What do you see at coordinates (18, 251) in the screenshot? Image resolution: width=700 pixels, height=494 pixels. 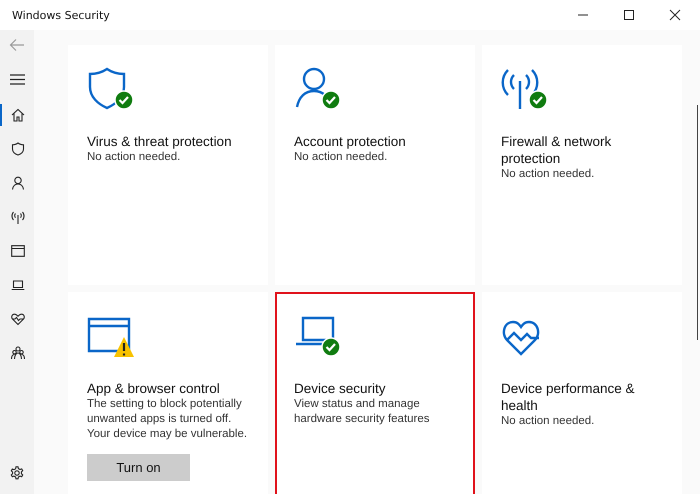 I see `browser-icon` at bounding box center [18, 251].